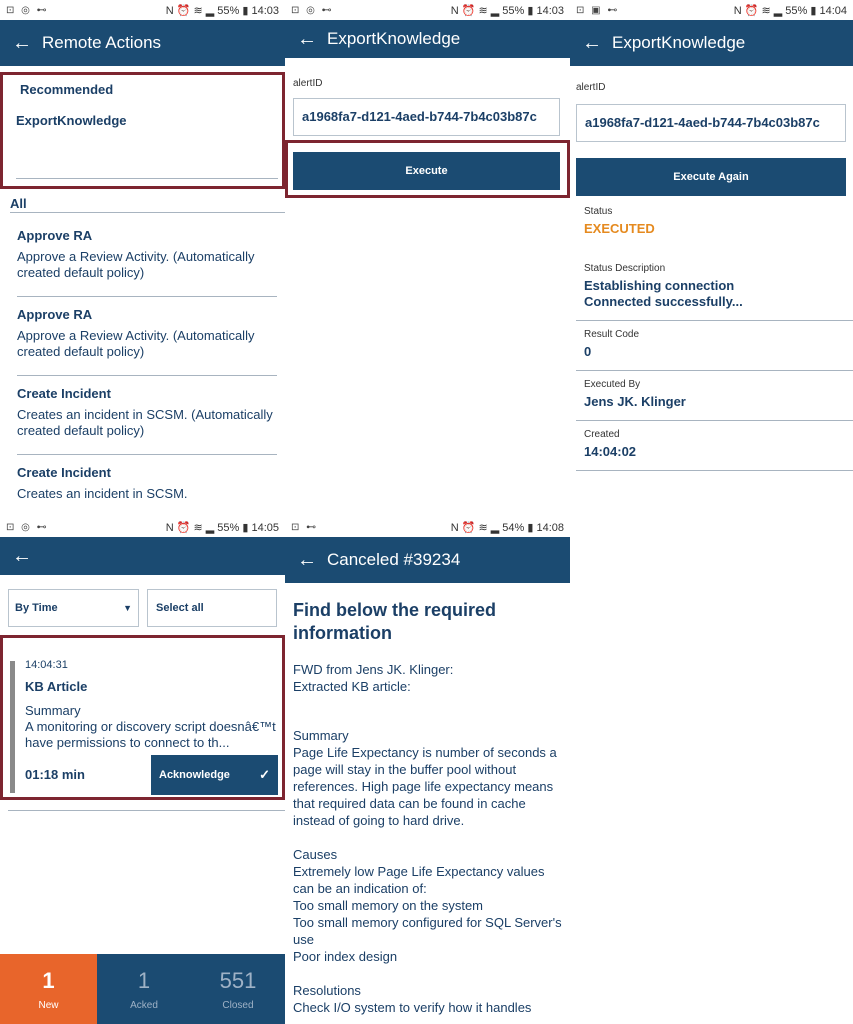  Describe the element at coordinates (48, 1005) in the screenshot. I see `tab-label: New` at that location.